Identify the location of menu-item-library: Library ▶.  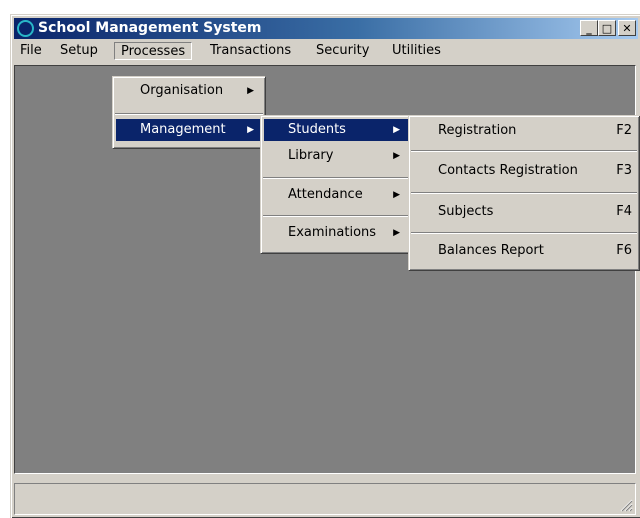
(336, 156).